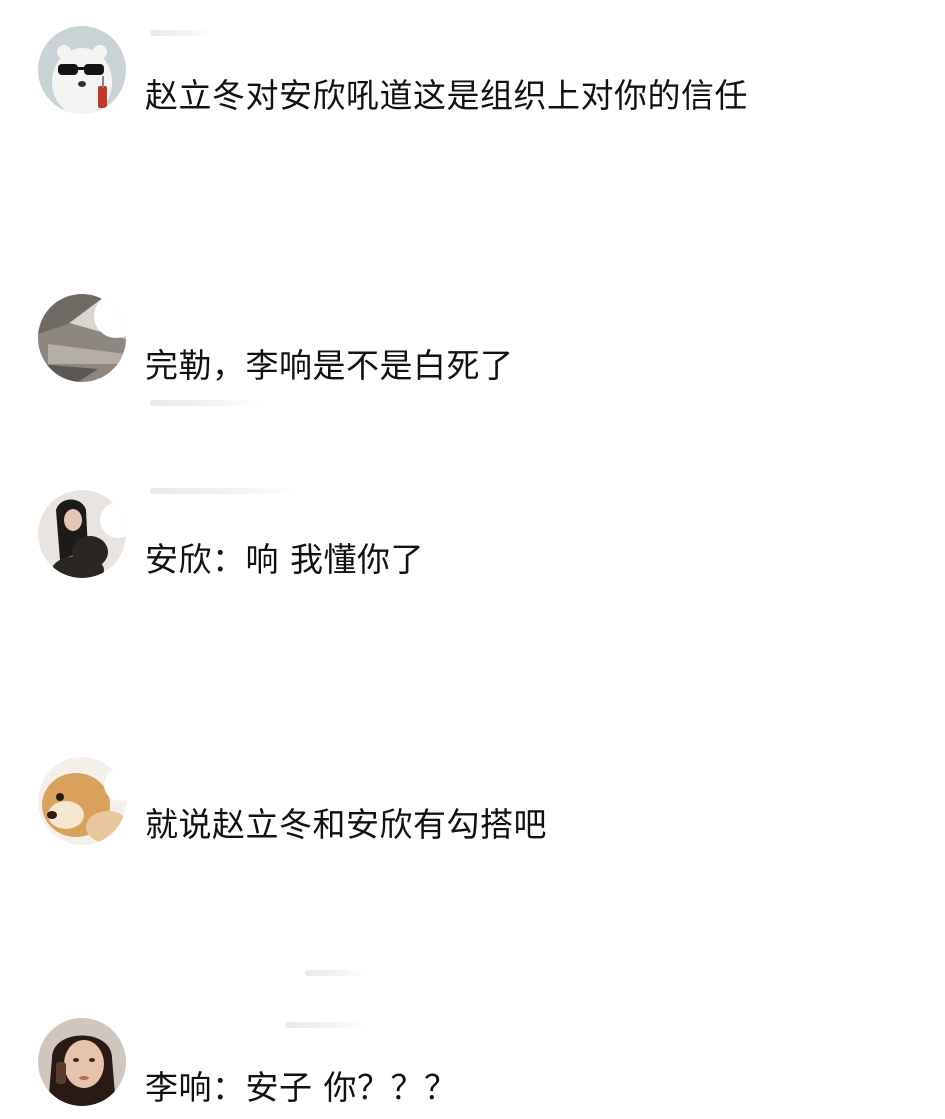 Image resolution: width=945 pixels, height=1119 pixels. Describe the element at coordinates (472, 538) in the screenshot. I see `comment-item-3: 安欣：响 我懂你了` at that location.